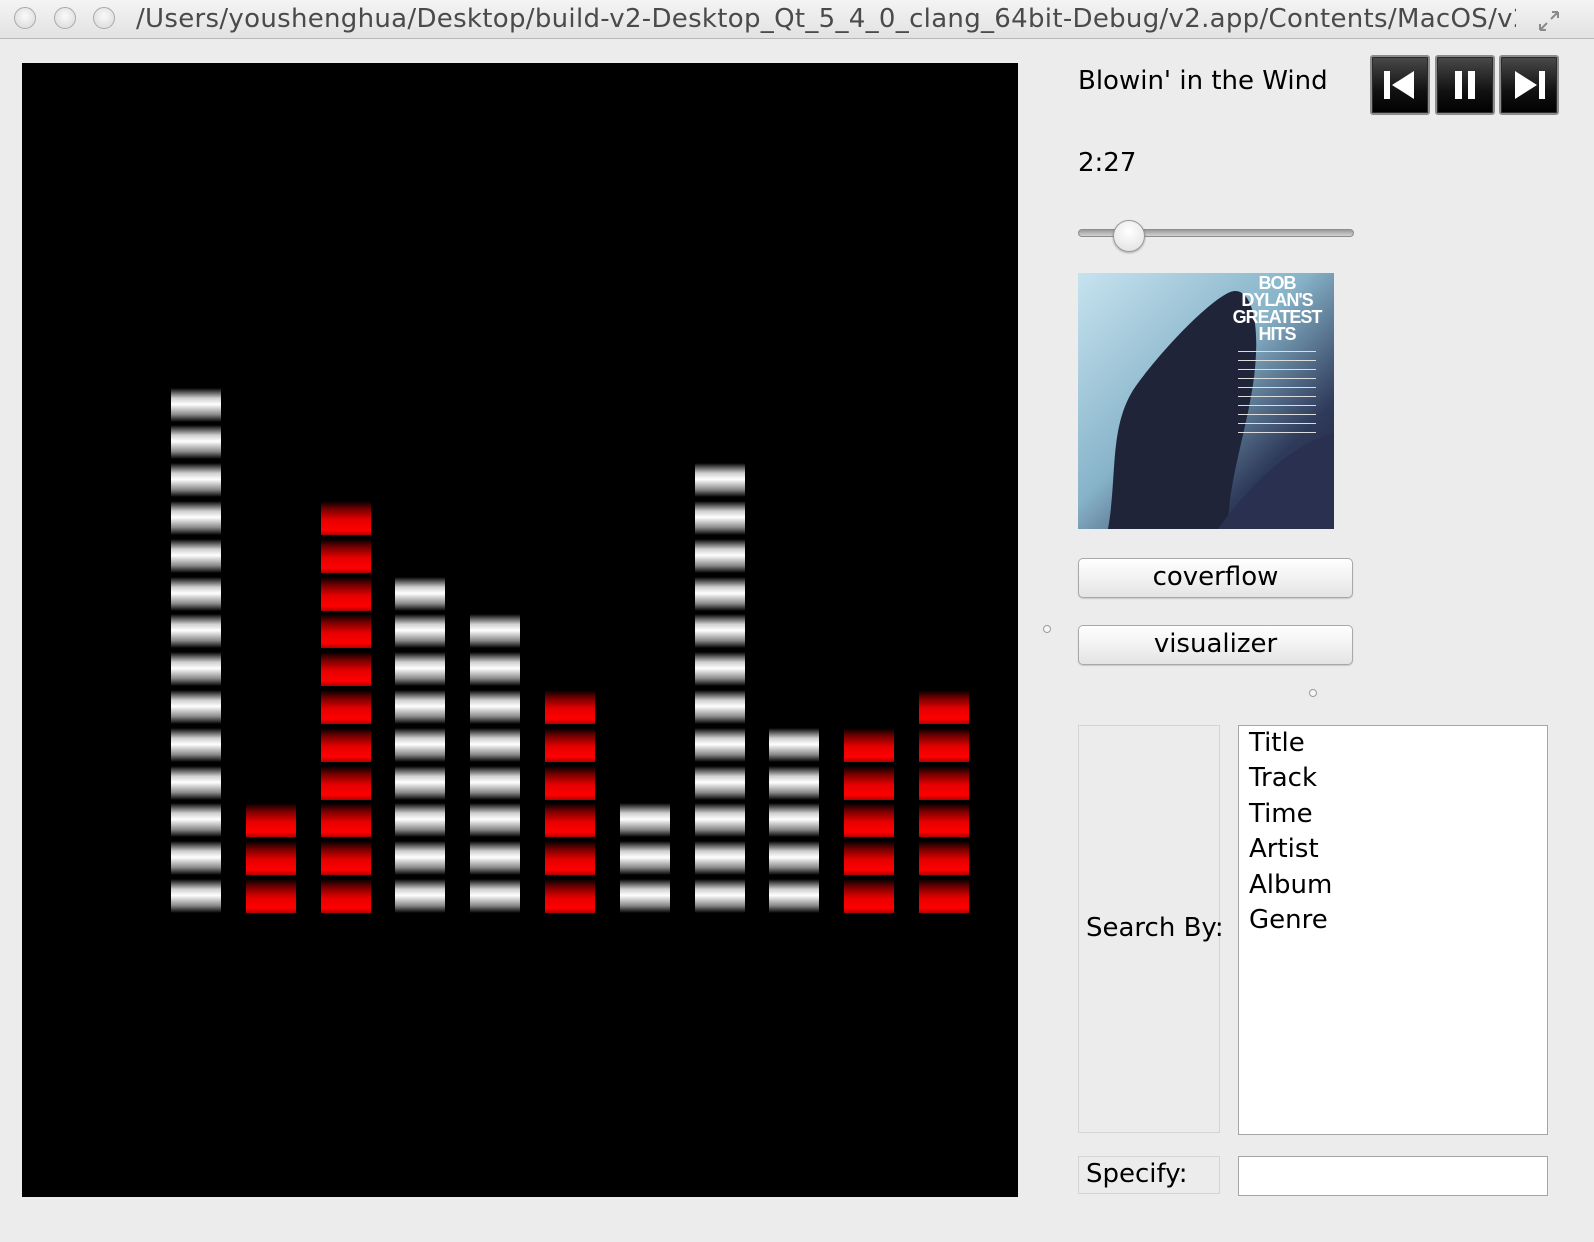 The height and width of the screenshot is (1242, 1594). What do you see at coordinates (1277, 392) in the screenshot?
I see `cover-track-list` at bounding box center [1277, 392].